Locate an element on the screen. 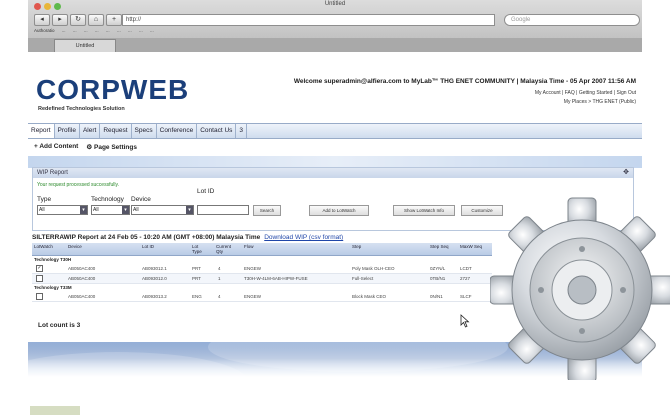 This screenshot has width=670, height=415. search-button: Search is located at coordinates (267, 210).